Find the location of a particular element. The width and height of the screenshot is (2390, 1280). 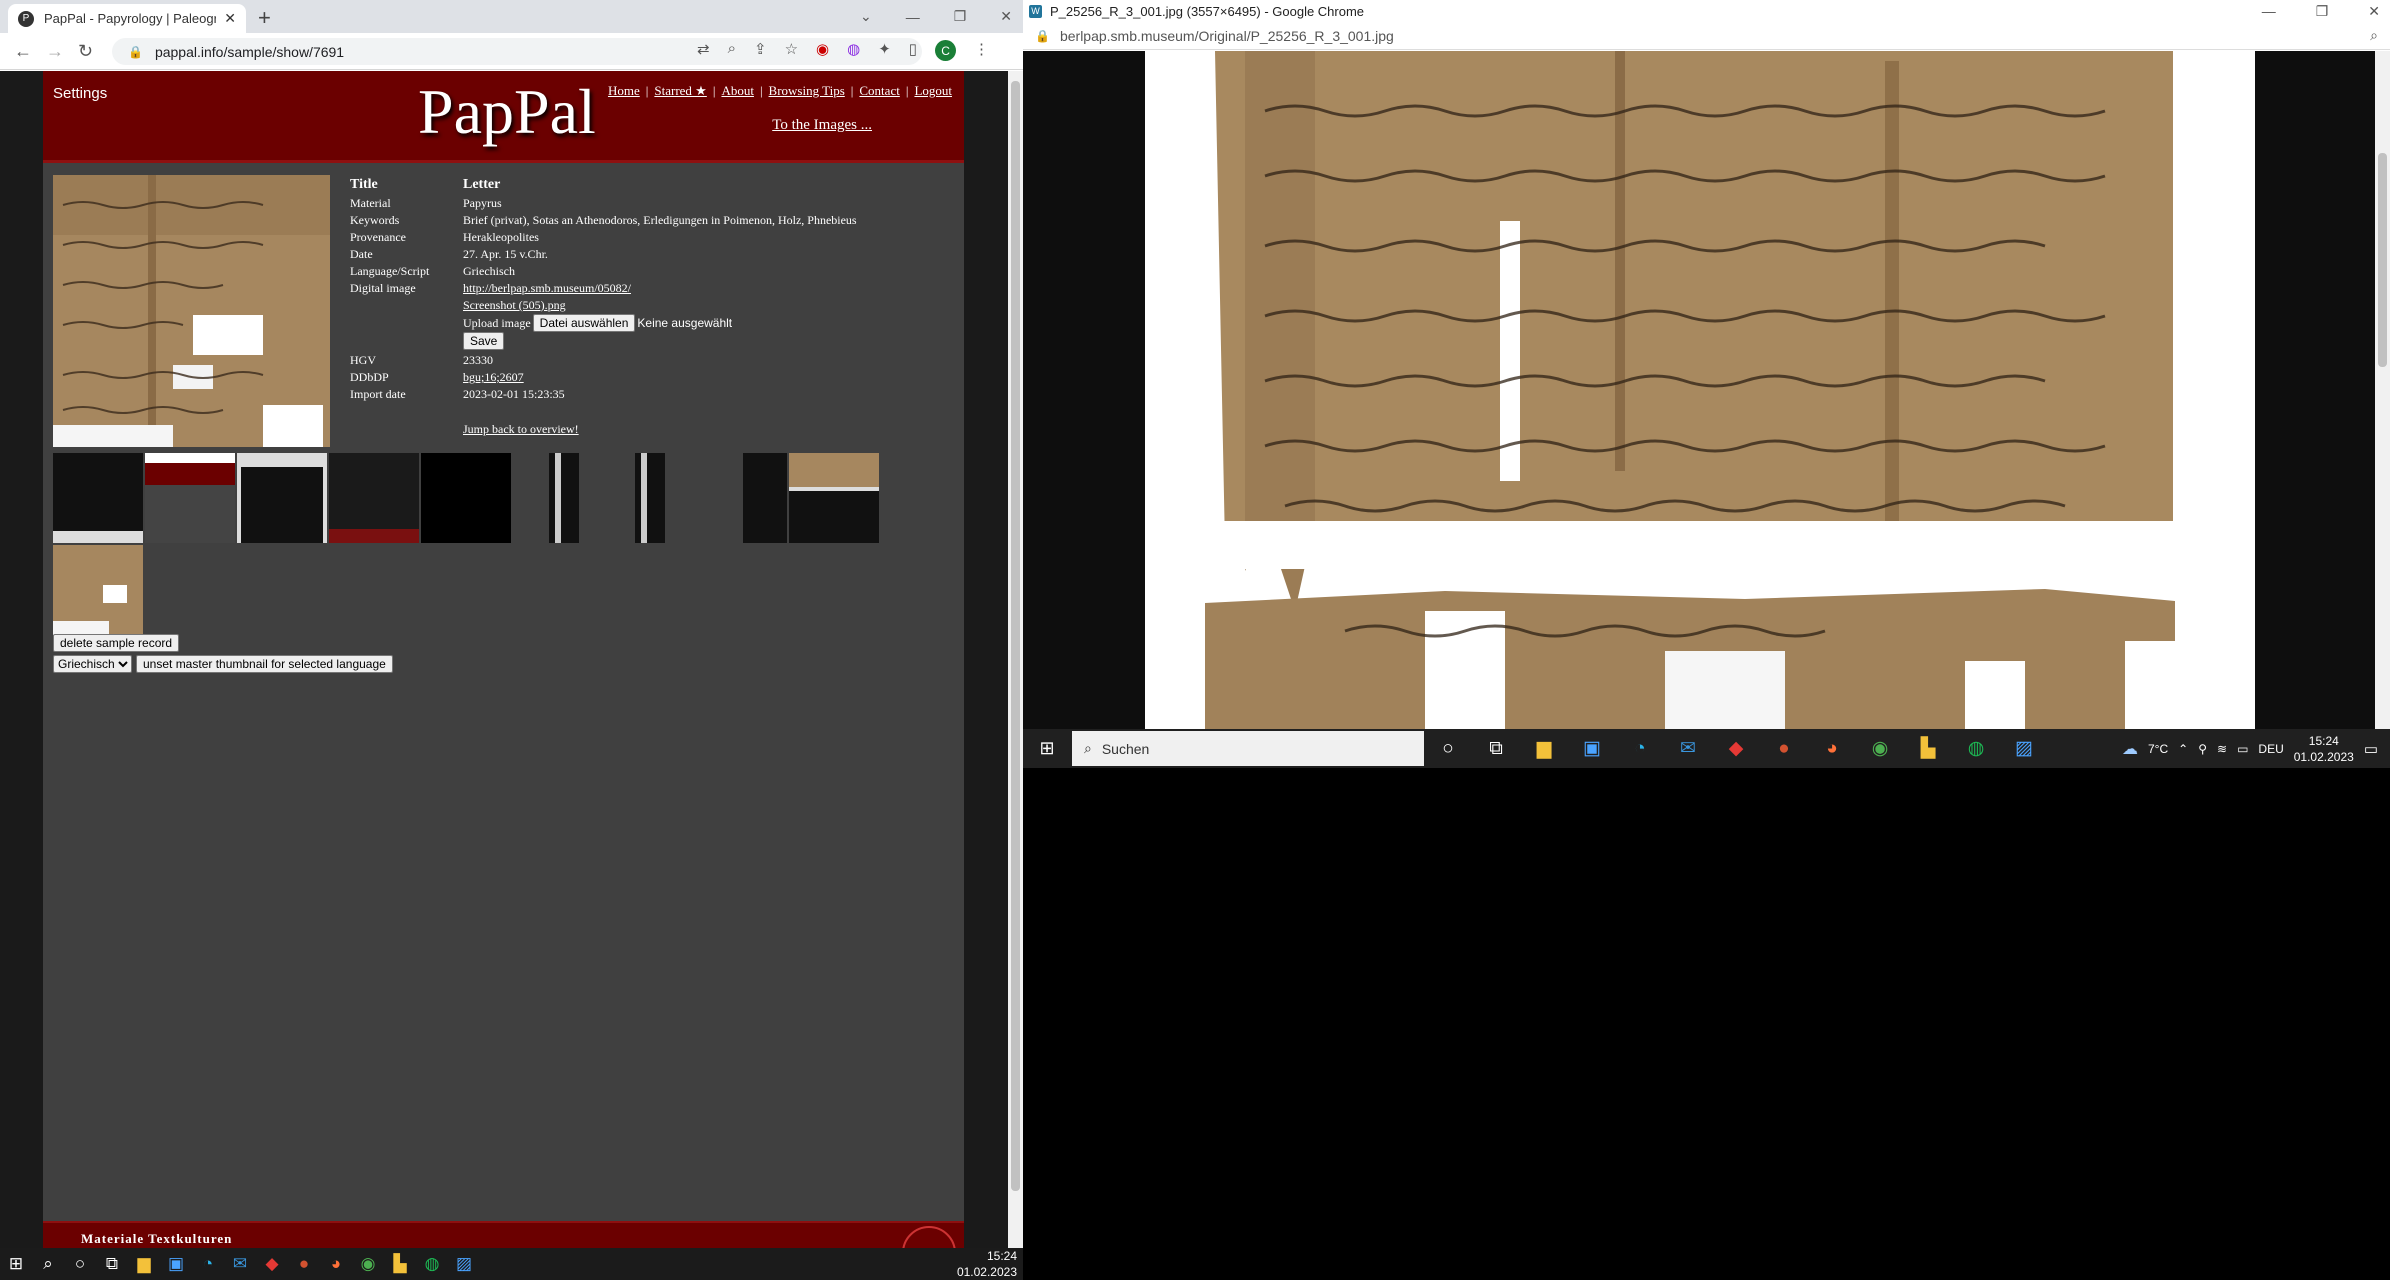

site-logo: PapPal is located at coordinates (507, 112).